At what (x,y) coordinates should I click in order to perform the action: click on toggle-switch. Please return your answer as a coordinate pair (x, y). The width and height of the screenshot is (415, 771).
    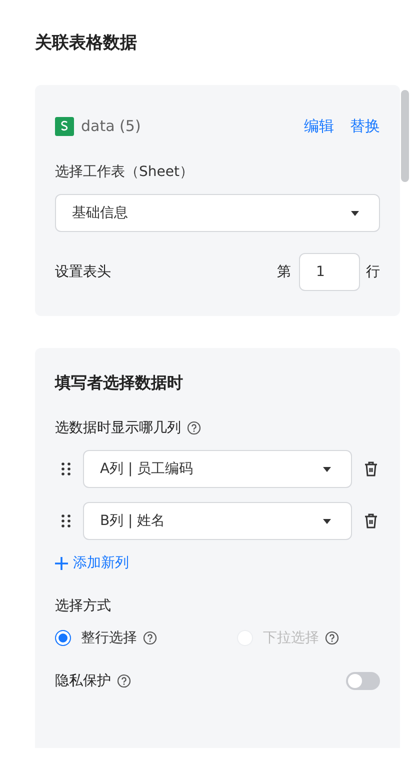
    Looking at the image, I should click on (363, 681).